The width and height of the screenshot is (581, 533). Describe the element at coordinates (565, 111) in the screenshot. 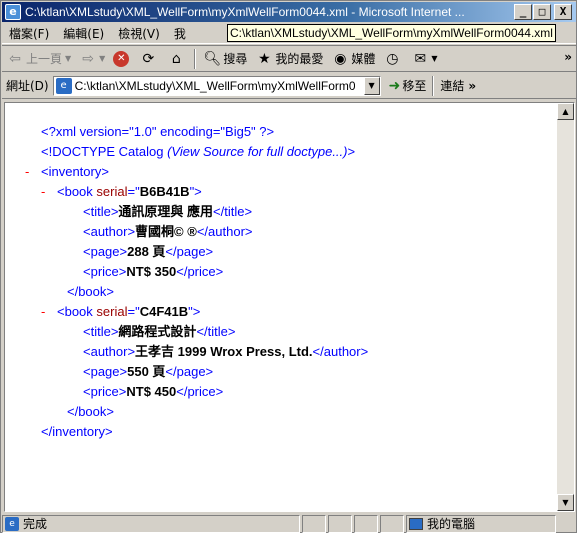

I see `scroll-up-icon: ▲` at that location.